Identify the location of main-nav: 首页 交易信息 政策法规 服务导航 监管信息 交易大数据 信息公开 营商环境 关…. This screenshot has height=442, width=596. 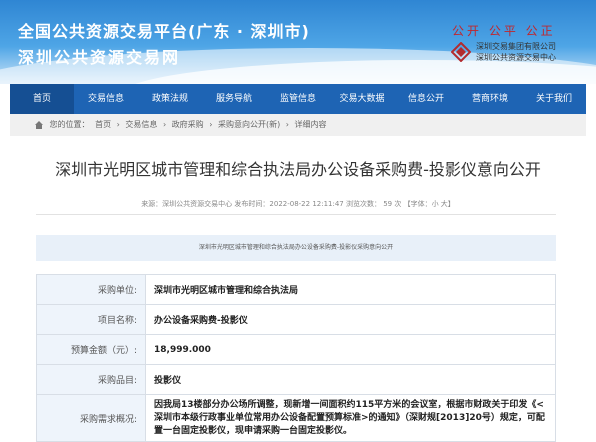
(298, 99).